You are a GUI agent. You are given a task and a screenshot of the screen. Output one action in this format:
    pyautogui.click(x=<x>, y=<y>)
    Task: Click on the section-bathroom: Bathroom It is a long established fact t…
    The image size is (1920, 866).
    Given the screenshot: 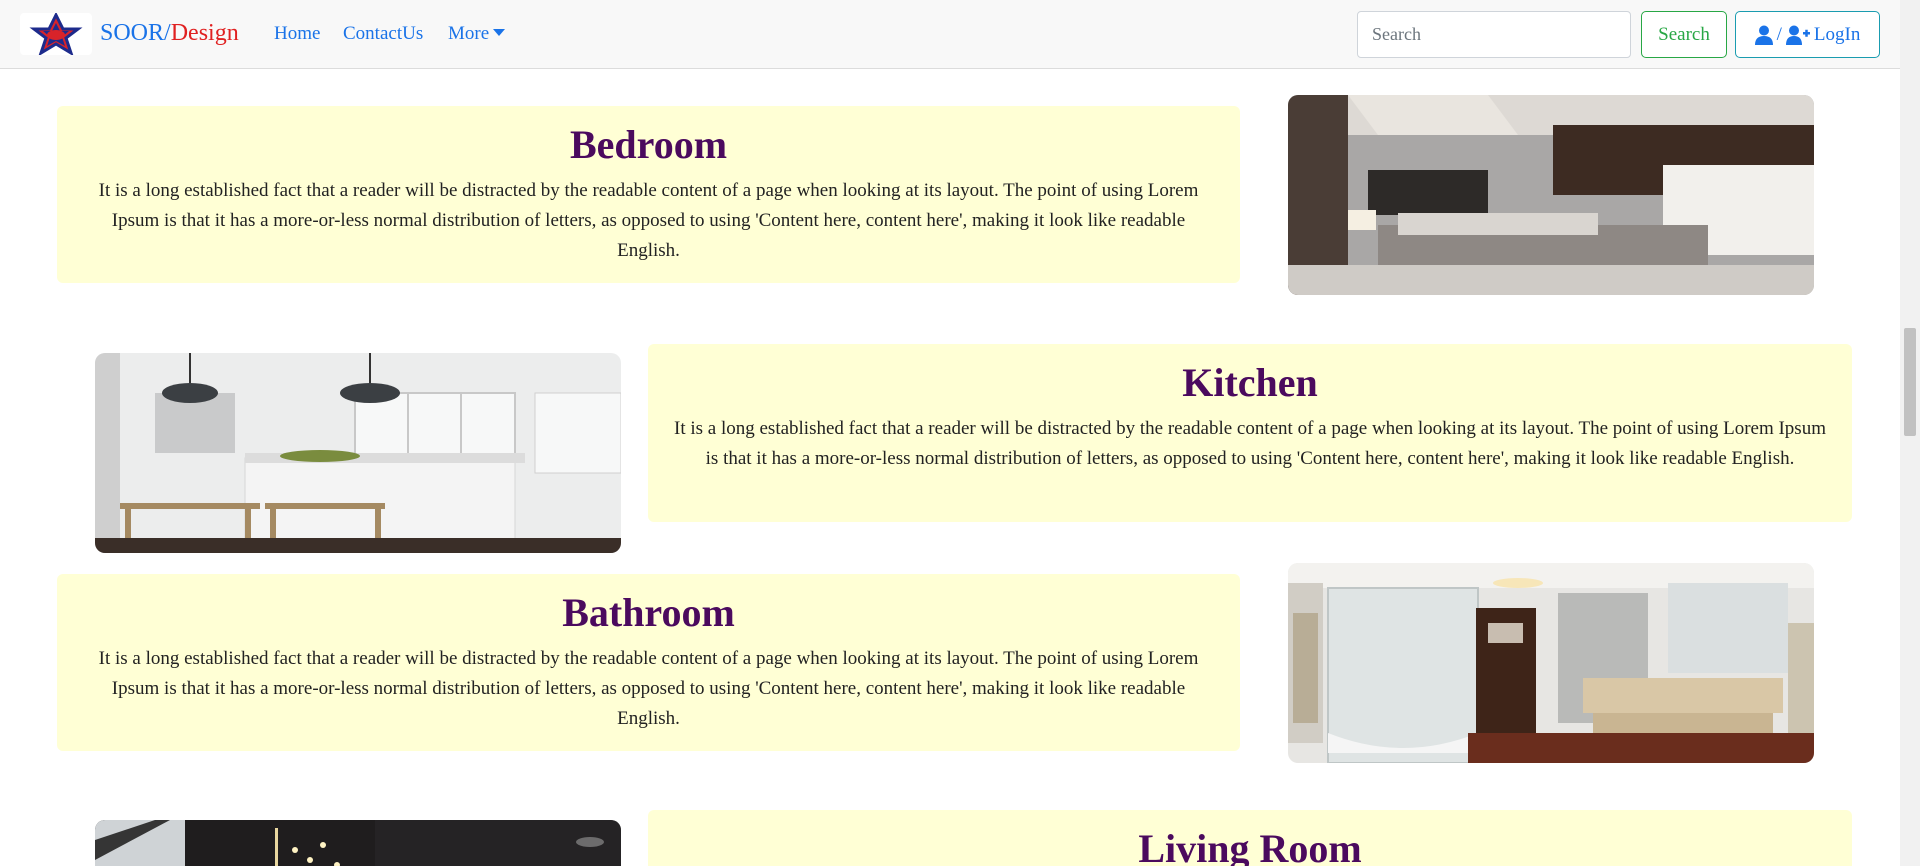 What is the action you would take?
    pyautogui.click(x=648, y=662)
    